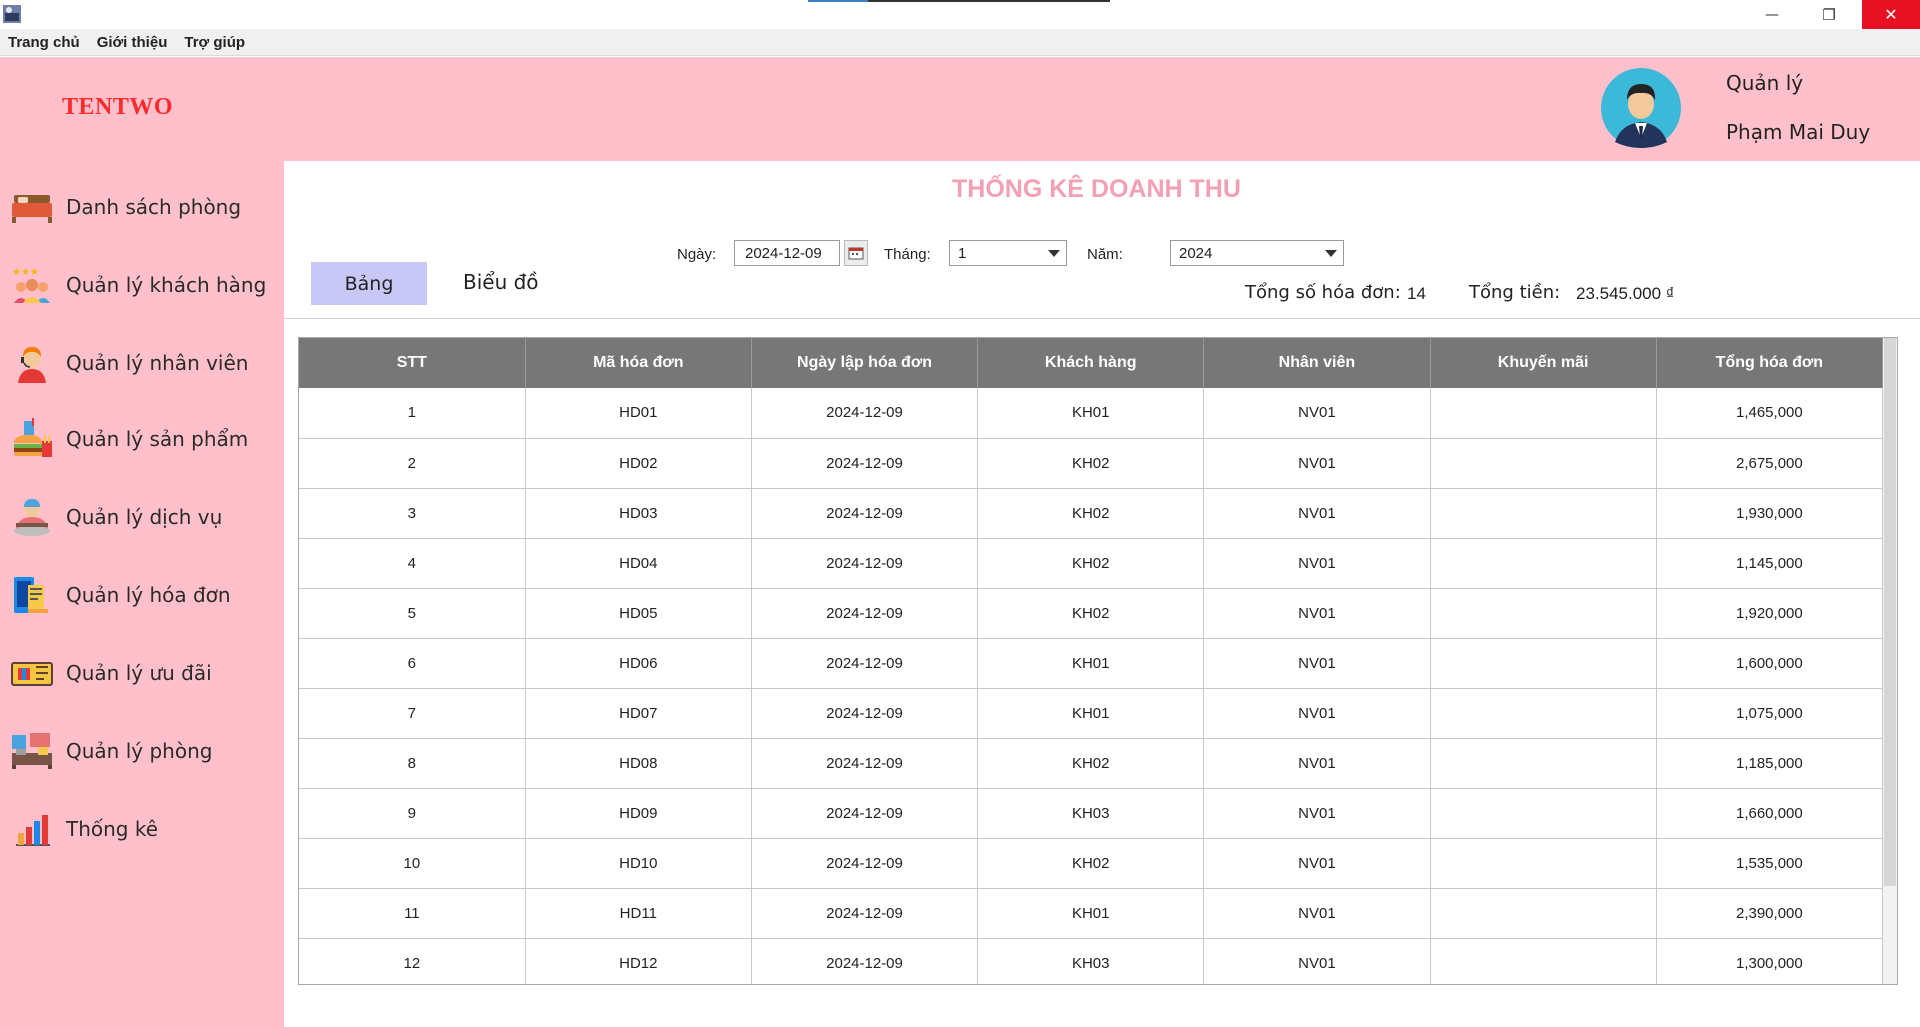  Describe the element at coordinates (142, 517) in the screenshot. I see `sidebar-item-quan-ly-dich-vu: Quản lý dịch vụ` at that location.